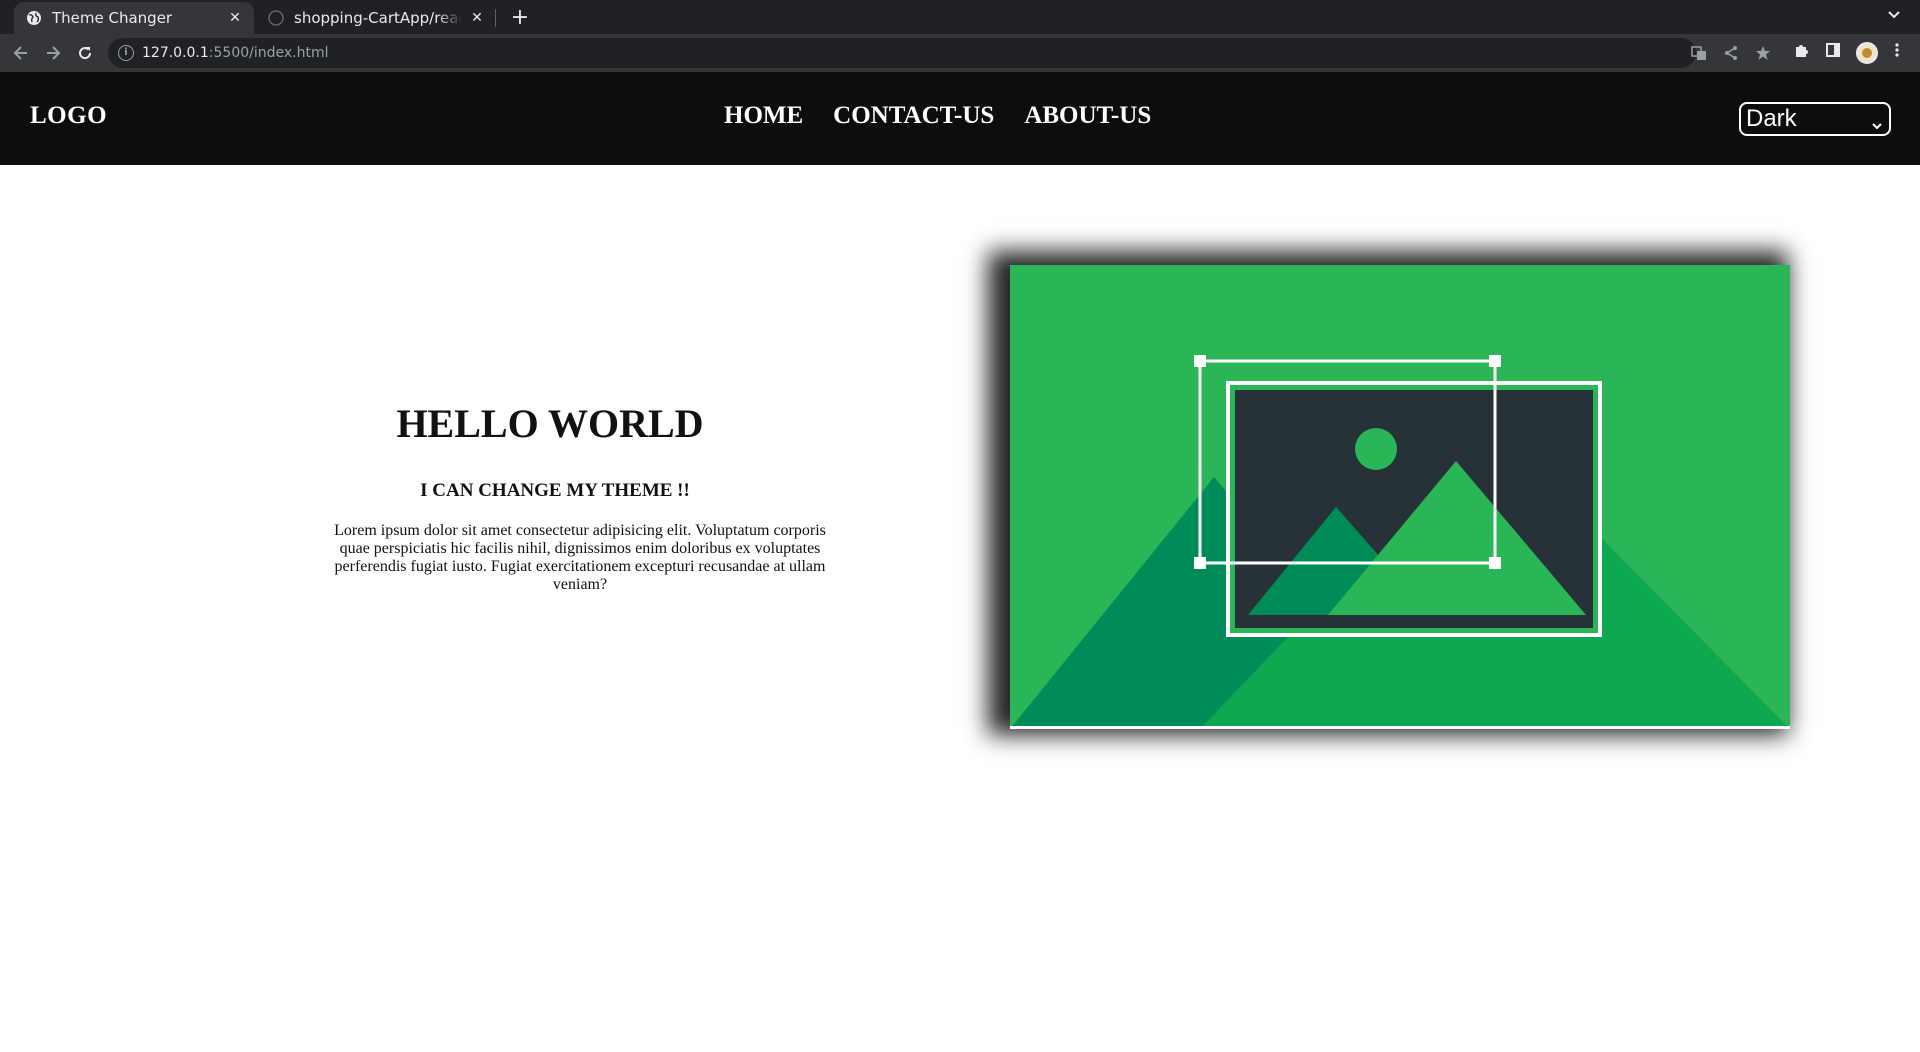 The height and width of the screenshot is (1052, 1920). I want to click on bookmark-star-icon, so click(1763, 54).